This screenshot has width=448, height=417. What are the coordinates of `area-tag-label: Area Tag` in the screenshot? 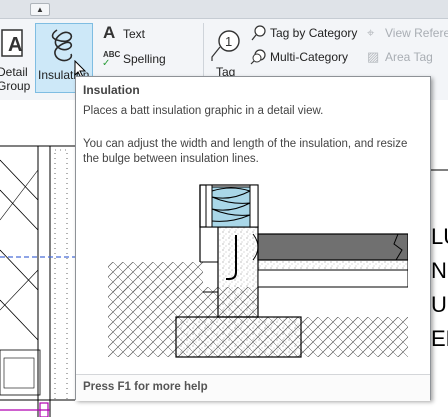 It's located at (409, 57).